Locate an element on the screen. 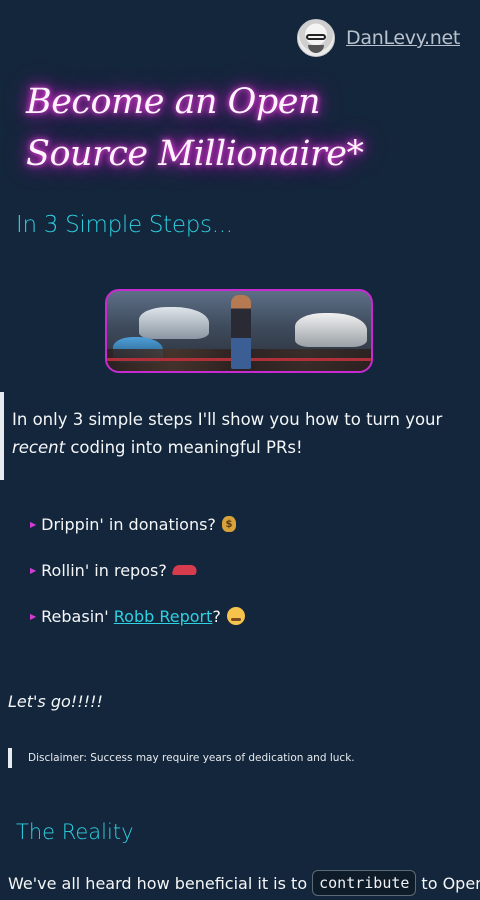 The width and height of the screenshot is (480, 900). avatar-glasses is located at coordinates (316, 37).